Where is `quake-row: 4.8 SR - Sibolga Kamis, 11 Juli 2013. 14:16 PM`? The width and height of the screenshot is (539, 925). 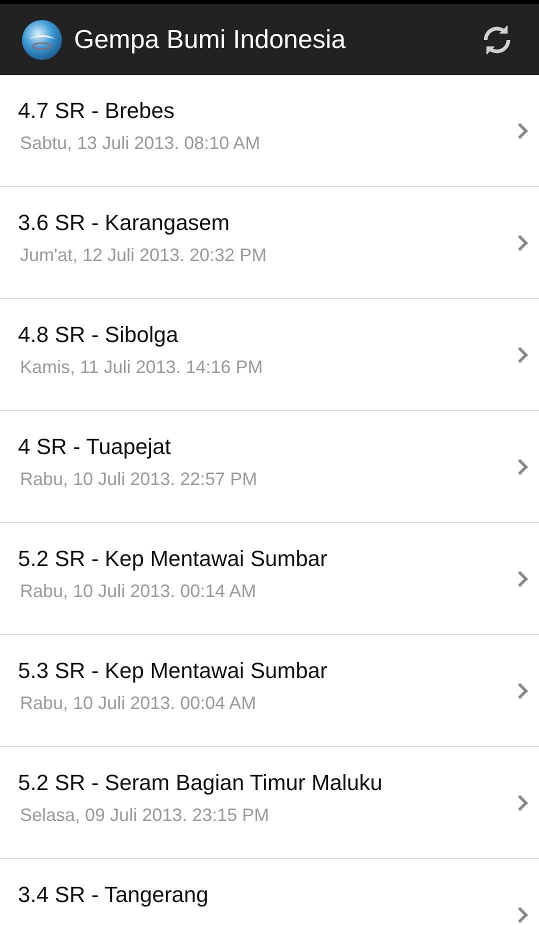 quake-row: 4.8 SR - Sibolga Kamis, 11 Juli 2013. 14:16 PM is located at coordinates (269, 355).